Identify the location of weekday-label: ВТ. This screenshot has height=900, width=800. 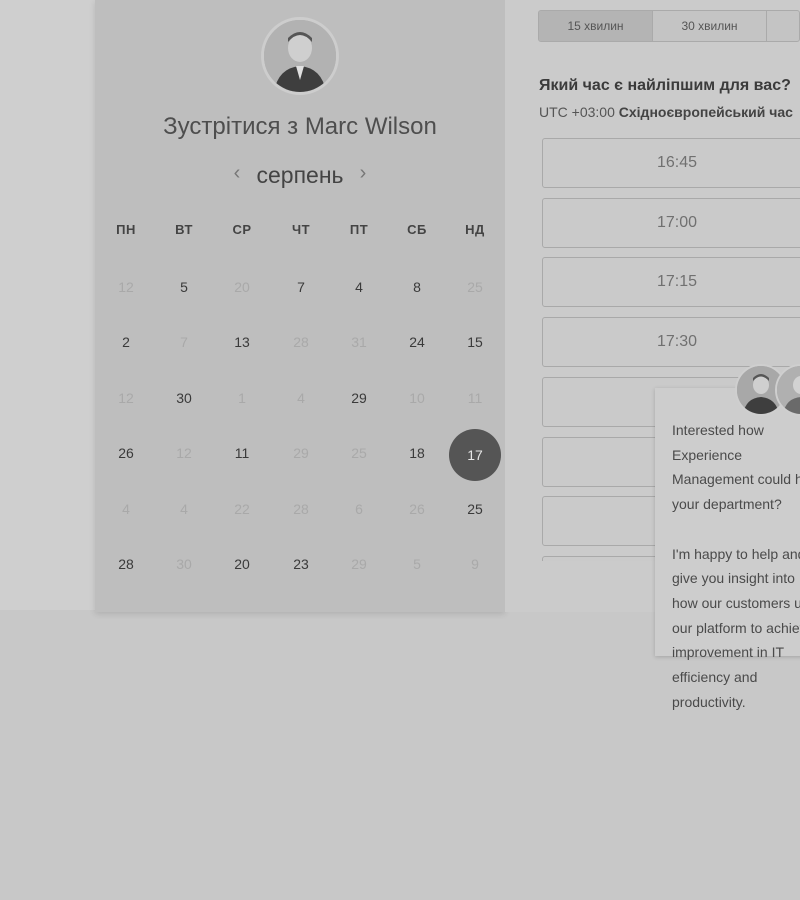
(184, 229).